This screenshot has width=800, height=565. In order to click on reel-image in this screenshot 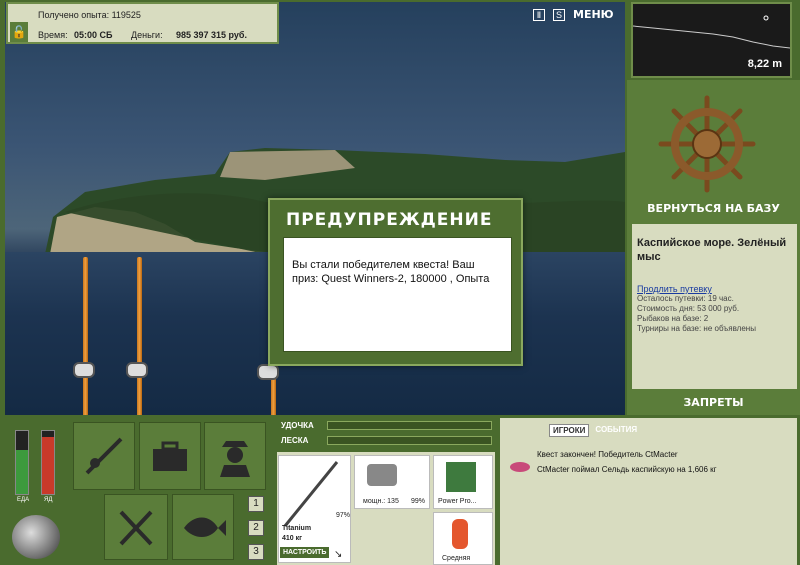, I will do `click(382, 475)`.